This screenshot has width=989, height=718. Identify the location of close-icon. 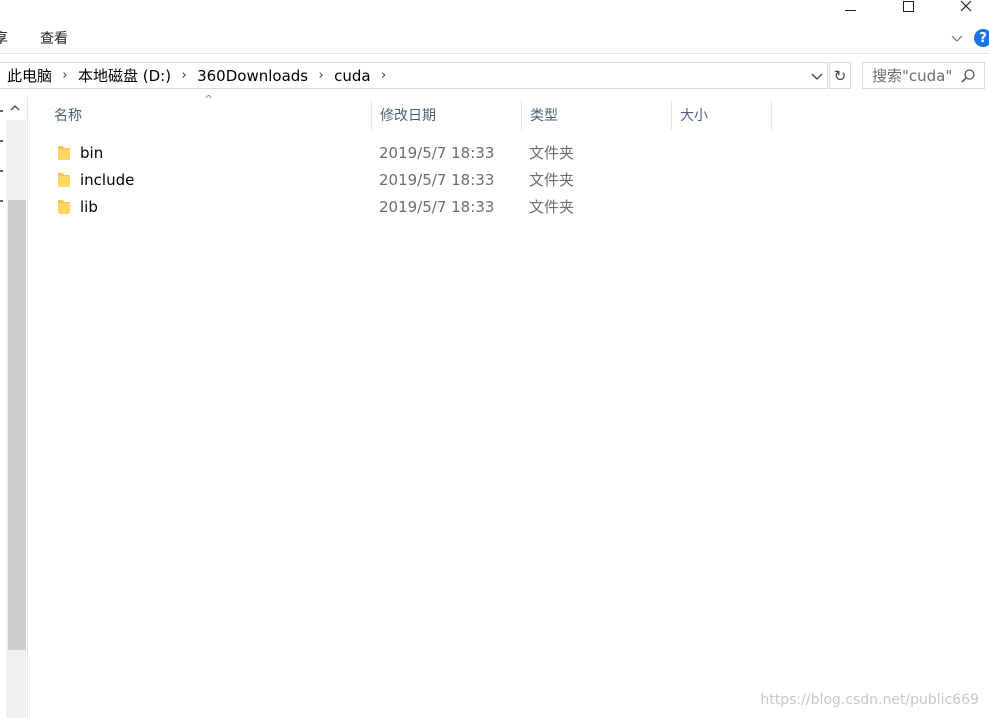
(966, 6).